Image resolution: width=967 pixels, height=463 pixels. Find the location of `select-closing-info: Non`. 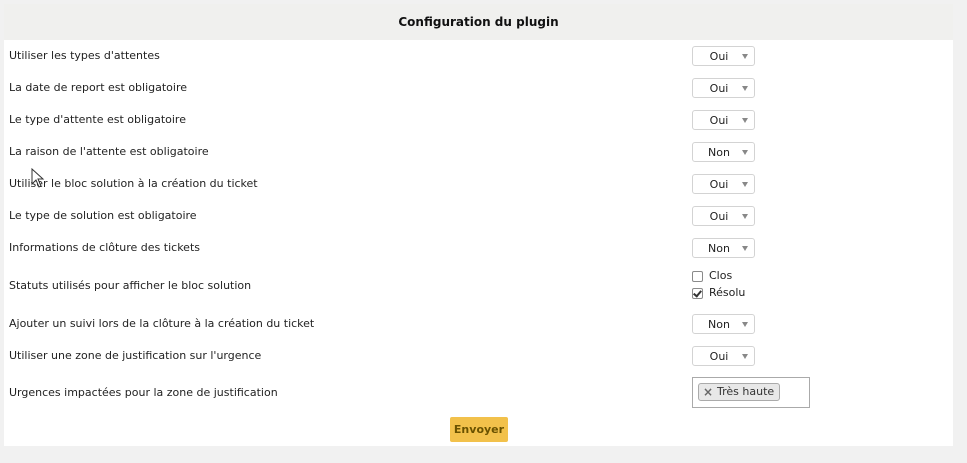

select-closing-info: Non is located at coordinates (723, 248).